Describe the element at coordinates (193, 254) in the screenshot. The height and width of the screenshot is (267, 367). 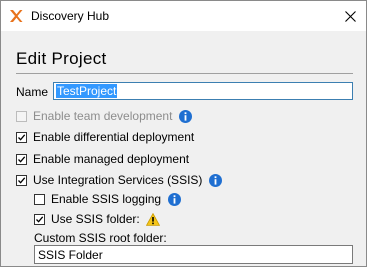
I see `ssis-root-folder-input: SSIS Folder` at that location.